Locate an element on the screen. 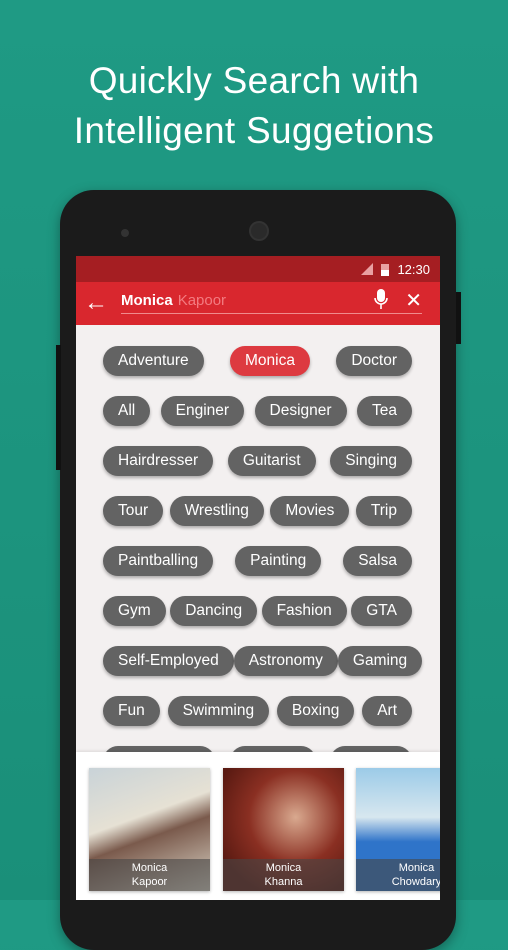 This screenshot has width=508, height=950. tag-row: All Enginer Designer Tea is located at coordinates (258, 411).